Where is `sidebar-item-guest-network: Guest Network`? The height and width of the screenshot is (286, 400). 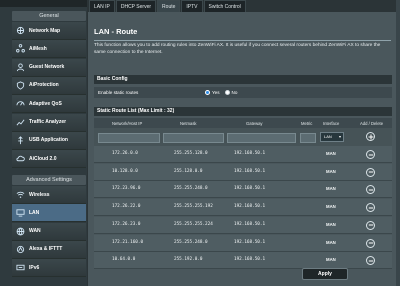 sidebar-item-guest-network: Guest Network is located at coordinates (49, 67).